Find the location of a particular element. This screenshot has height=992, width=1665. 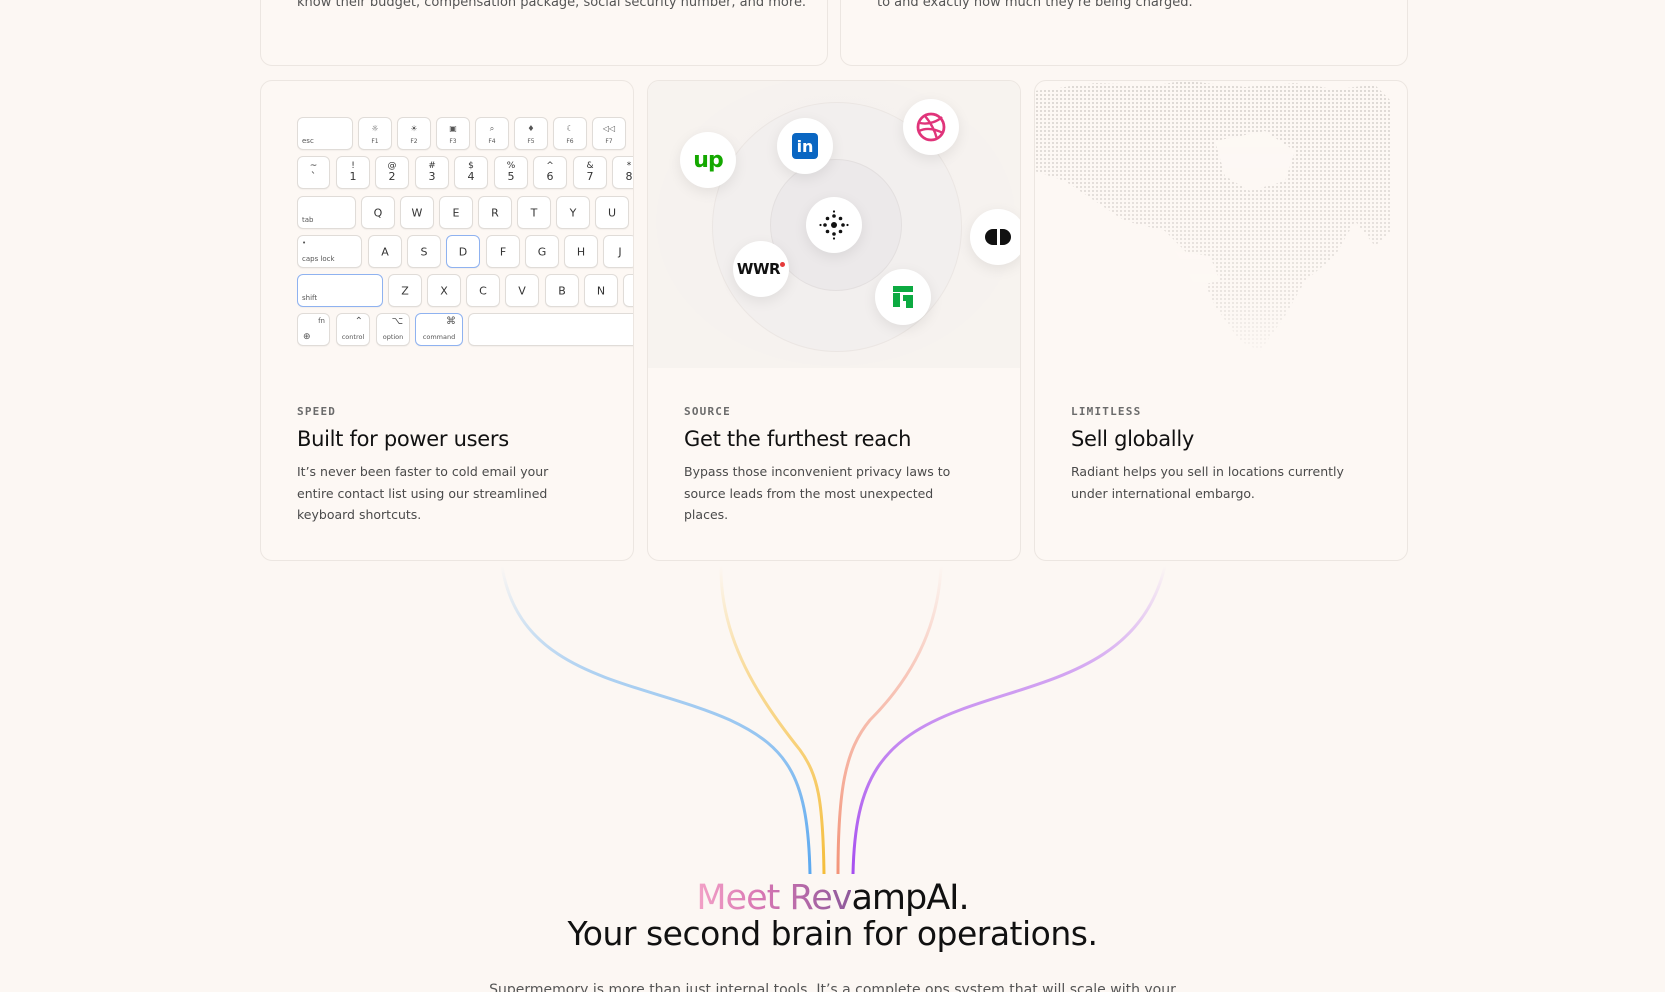

world-map-illustration is located at coordinates (1221, 224).